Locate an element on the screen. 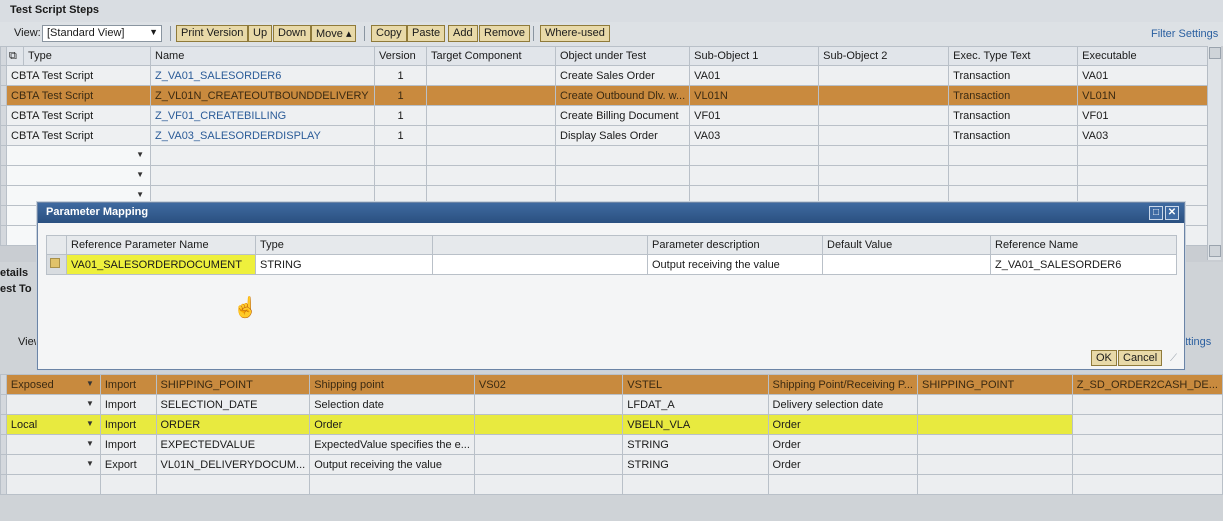  vertical-scrollbar is located at coordinates (1214, 153).